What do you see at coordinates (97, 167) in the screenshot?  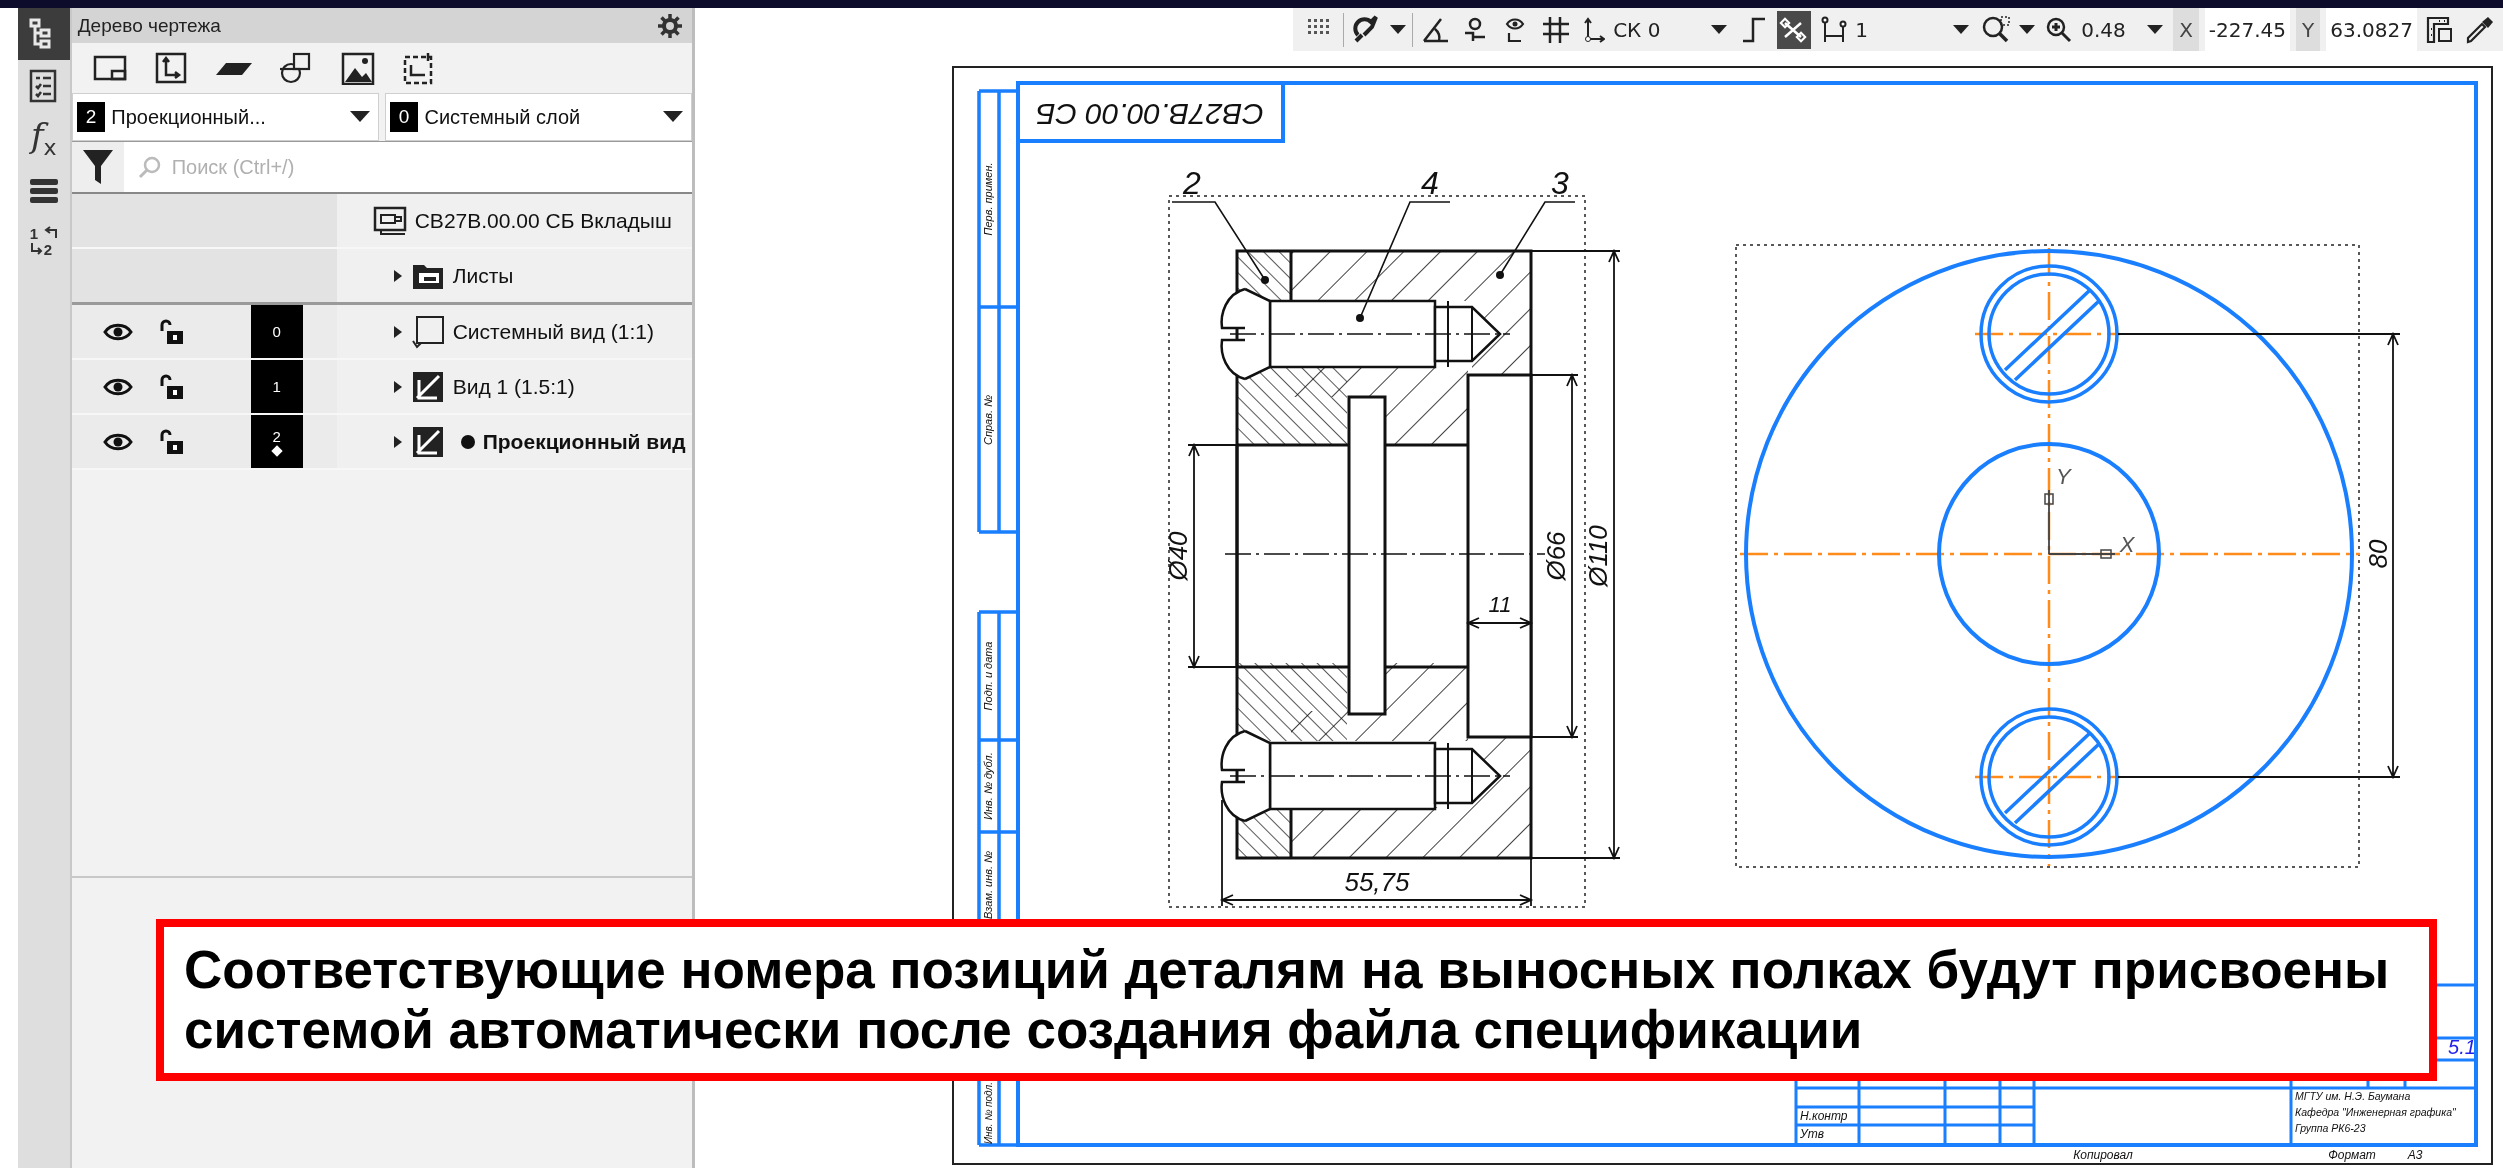 I see `filter-icon` at bounding box center [97, 167].